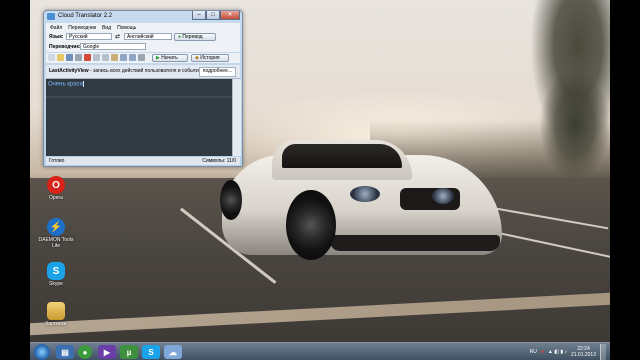 The image size is (640, 360). What do you see at coordinates (91, 47) in the screenshot?
I see `translator-value: Google` at bounding box center [91, 47].